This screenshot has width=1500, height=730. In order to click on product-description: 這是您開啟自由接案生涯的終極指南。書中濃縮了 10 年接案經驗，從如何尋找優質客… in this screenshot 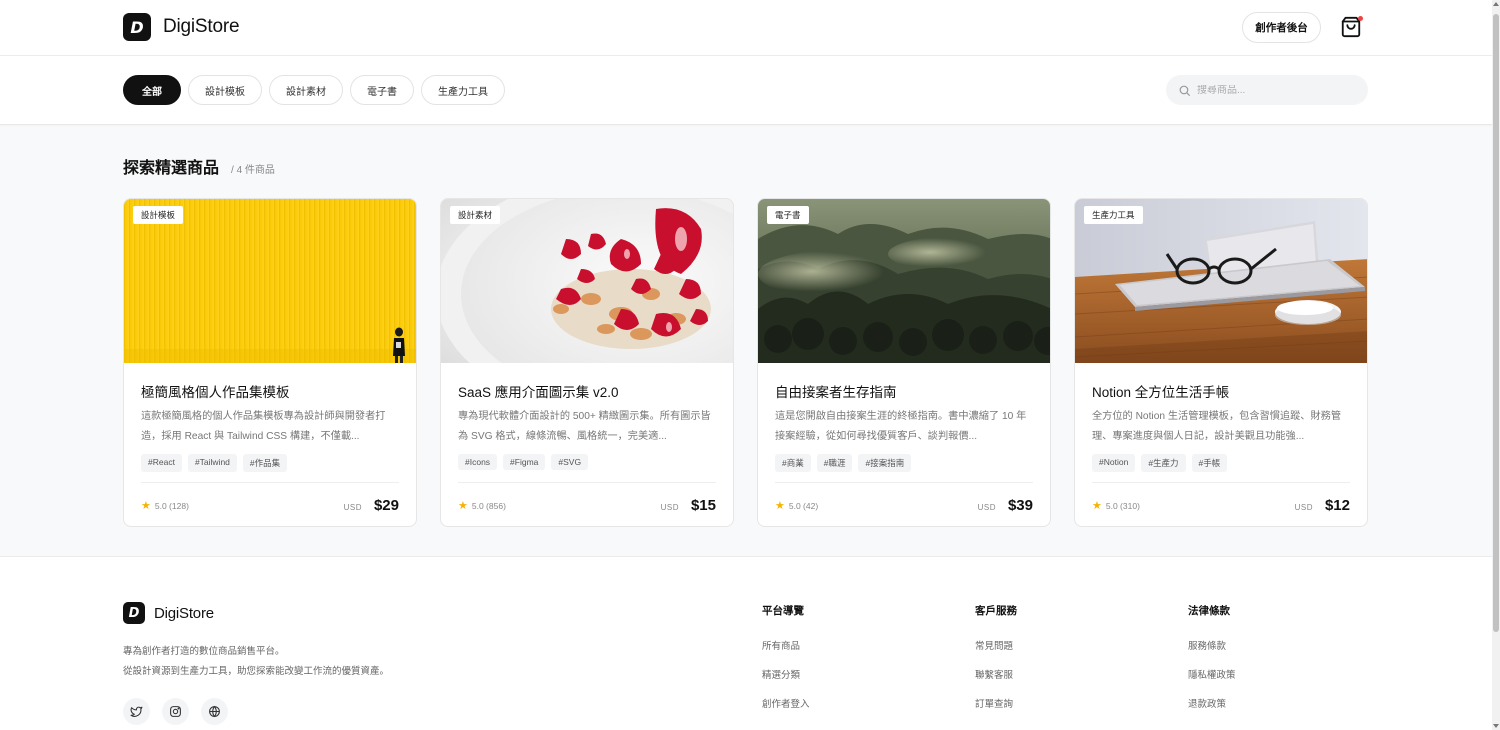, I will do `click(901, 426)`.